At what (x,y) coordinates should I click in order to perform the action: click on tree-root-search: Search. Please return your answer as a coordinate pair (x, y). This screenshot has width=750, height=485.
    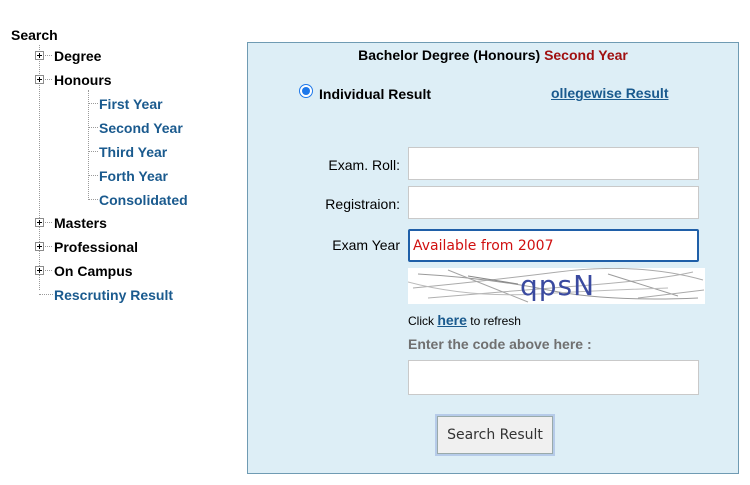
    Looking at the image, I should click on (34, 35).